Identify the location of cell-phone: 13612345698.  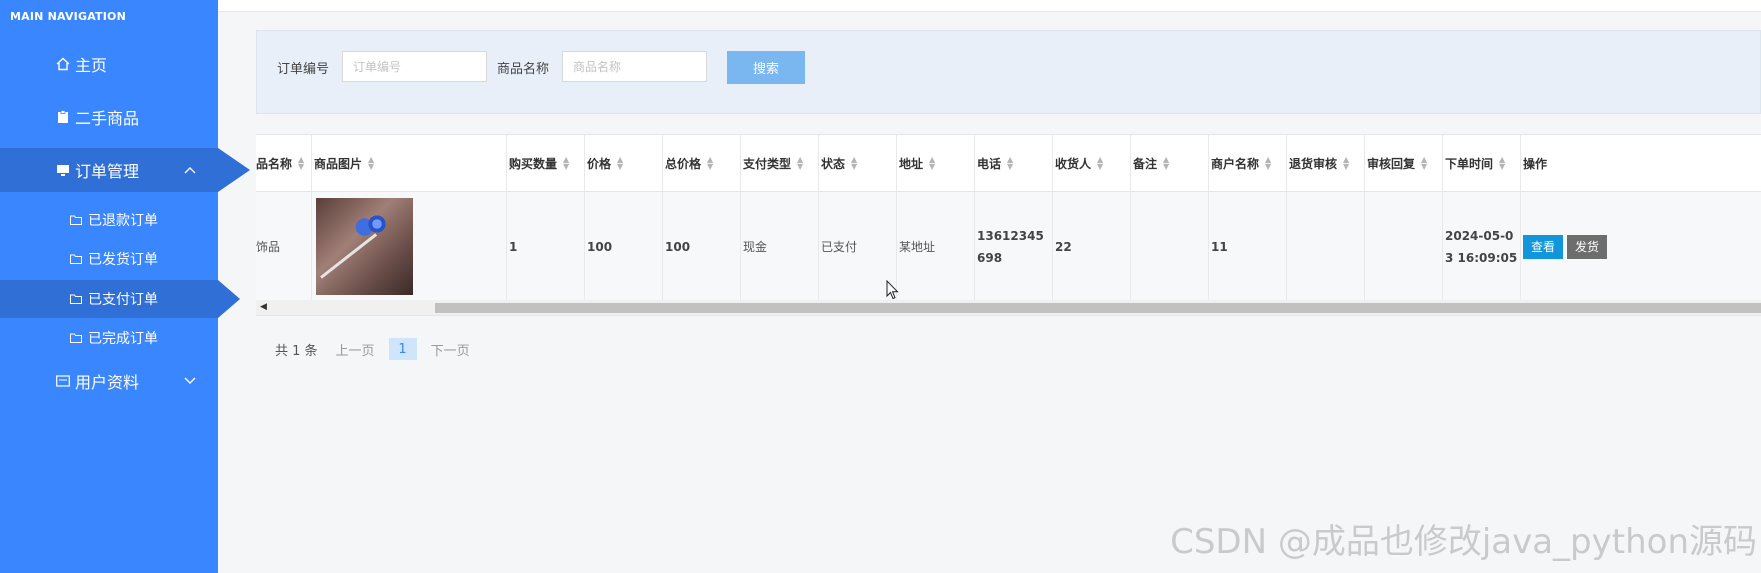
(1010, 246).